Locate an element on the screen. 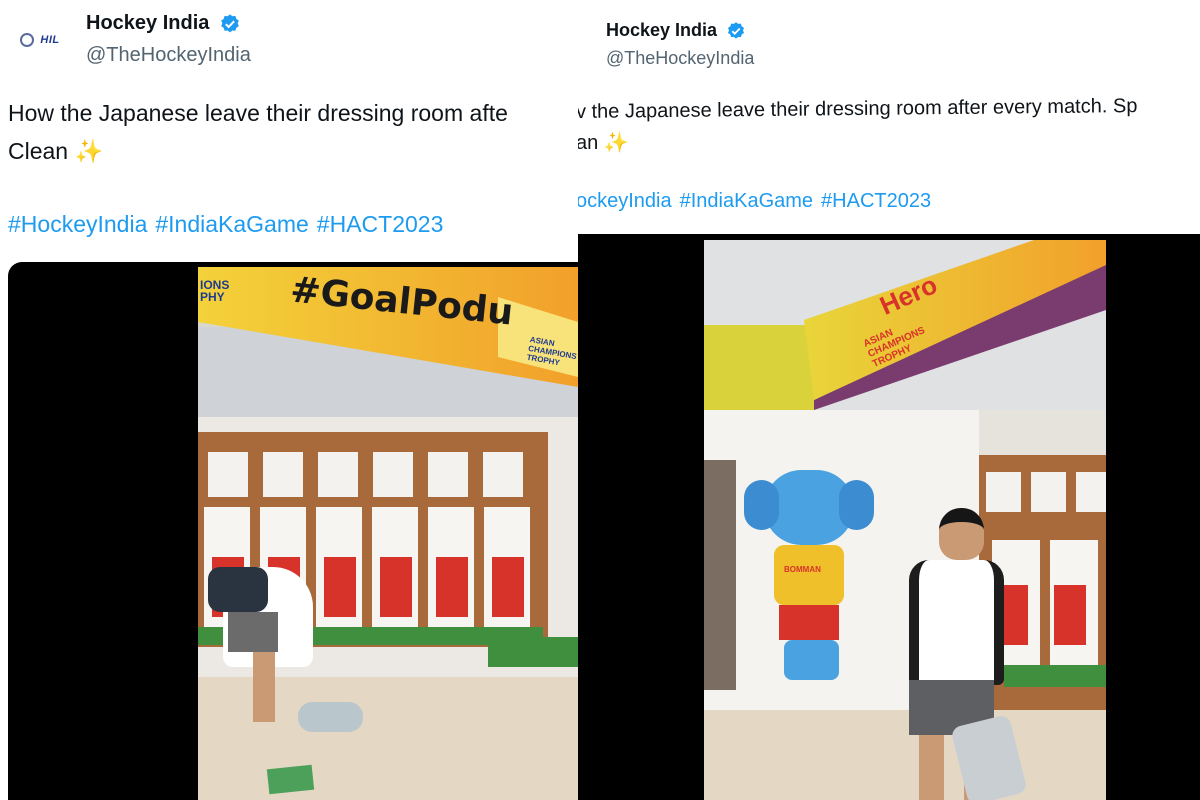 This screenshot has width=1200, height=800. tweet-text-clean: an is located at coordinates (588, 143).